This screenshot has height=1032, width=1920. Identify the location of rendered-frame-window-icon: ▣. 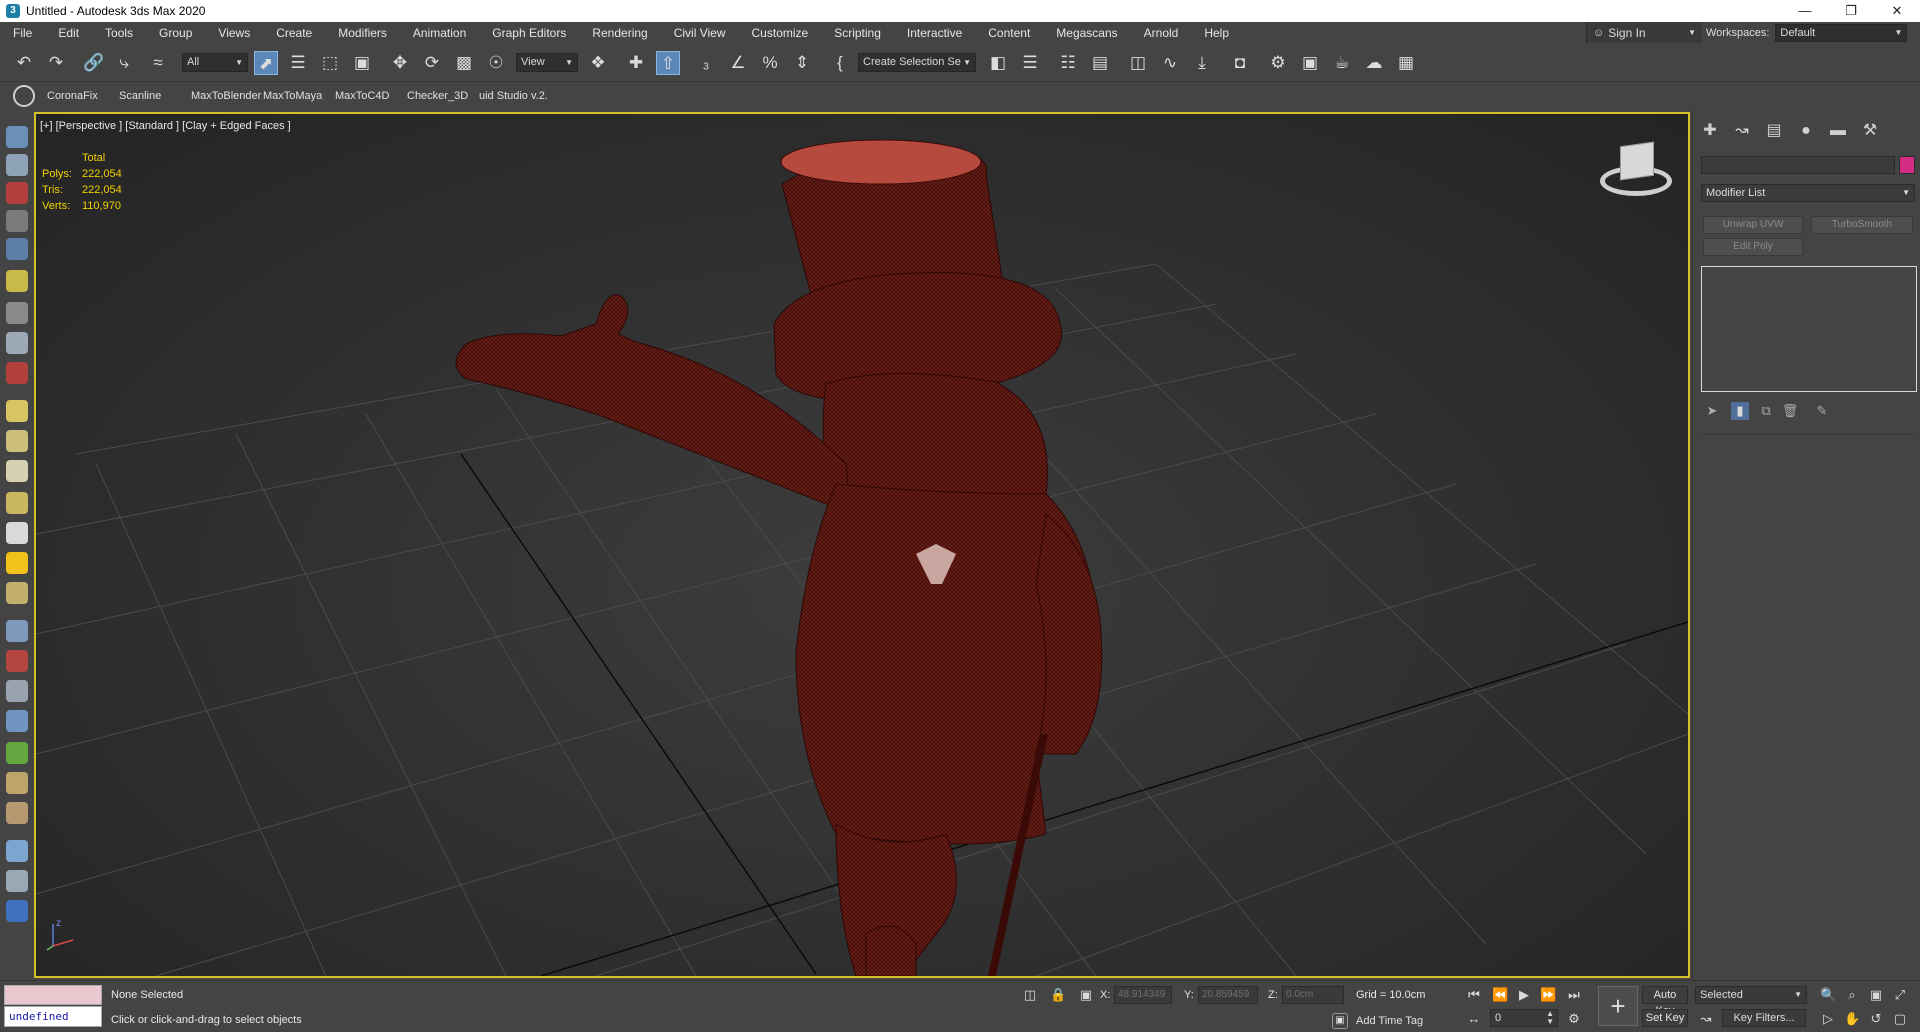
(1310, 63).